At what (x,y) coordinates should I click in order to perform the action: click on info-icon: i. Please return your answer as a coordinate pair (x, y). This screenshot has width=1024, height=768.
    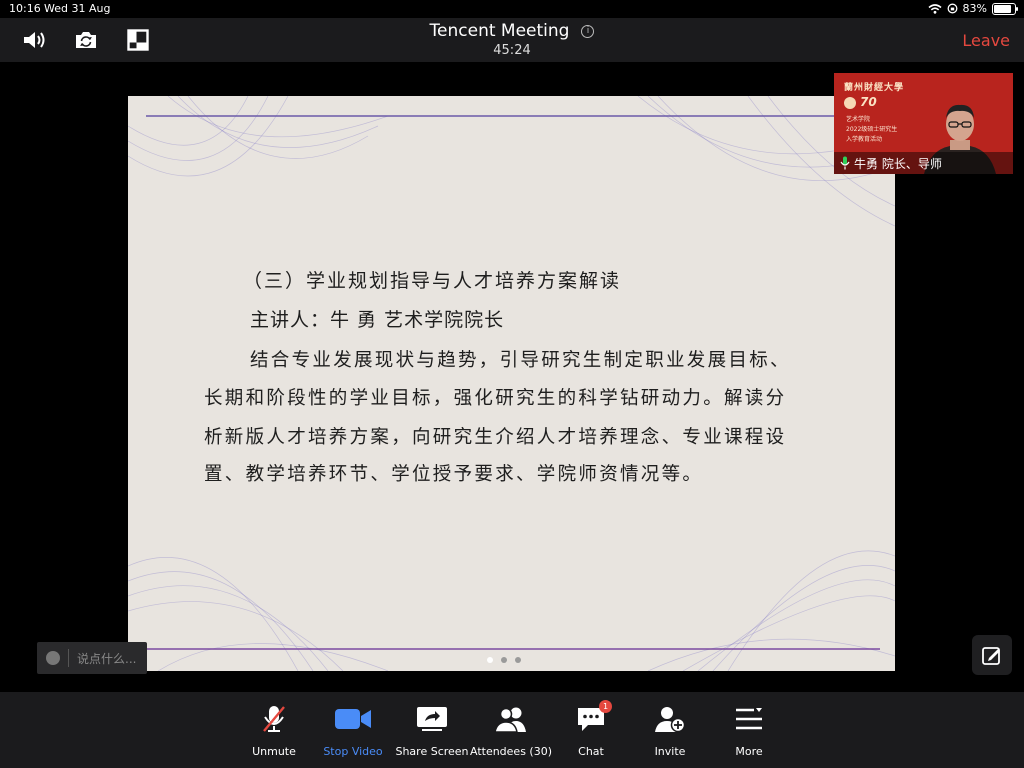
    Looking at the image, I should click on (588, 31).